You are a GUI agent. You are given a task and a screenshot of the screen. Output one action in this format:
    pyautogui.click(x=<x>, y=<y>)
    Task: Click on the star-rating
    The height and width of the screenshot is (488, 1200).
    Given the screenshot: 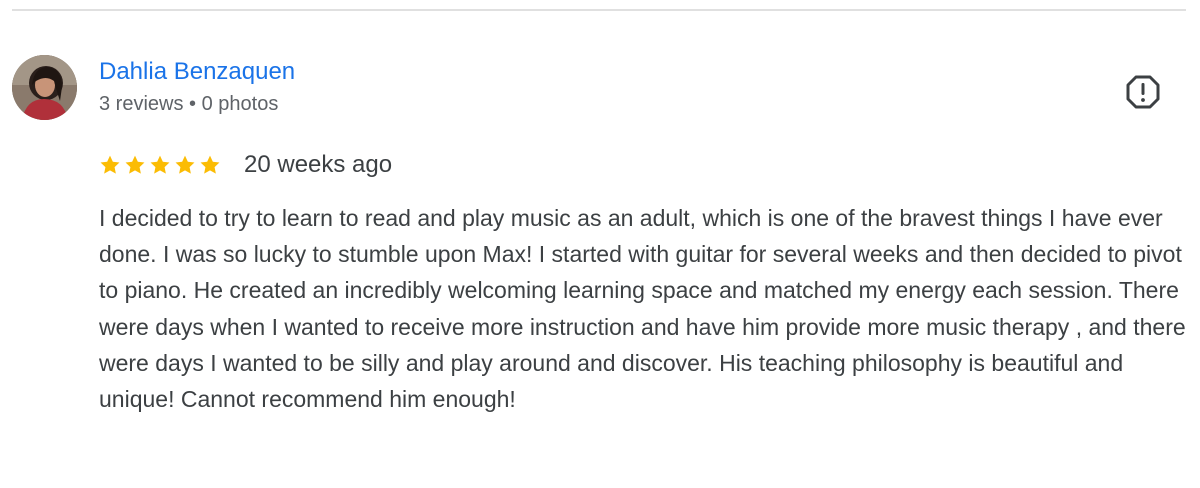 What is the action you would take?
    pyautogui.click(x=160, y=165)
    